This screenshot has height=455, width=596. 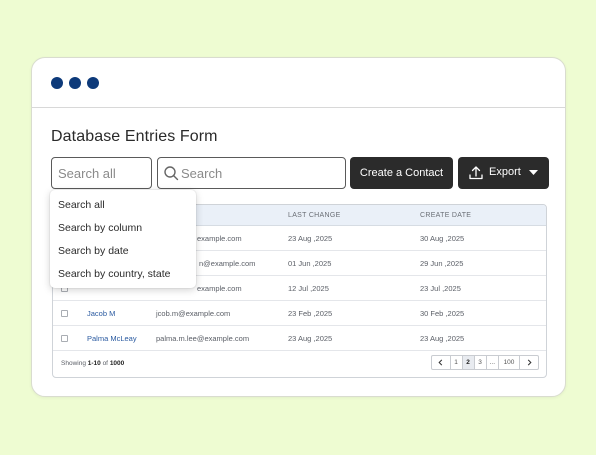 I want to click on export-button: Export, so click(x=503, y=173).